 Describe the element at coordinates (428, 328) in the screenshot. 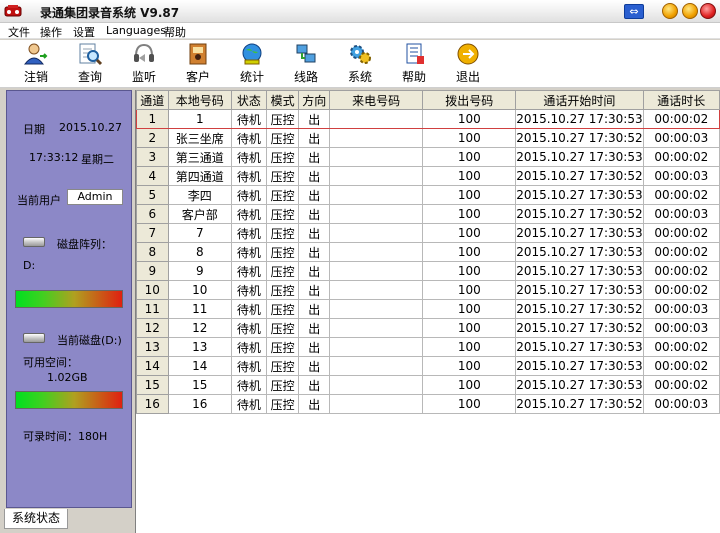

I see `table-row: 12 12 待机 压控出 100 2015.10.27 17:30:52 00:00:03` at that location.